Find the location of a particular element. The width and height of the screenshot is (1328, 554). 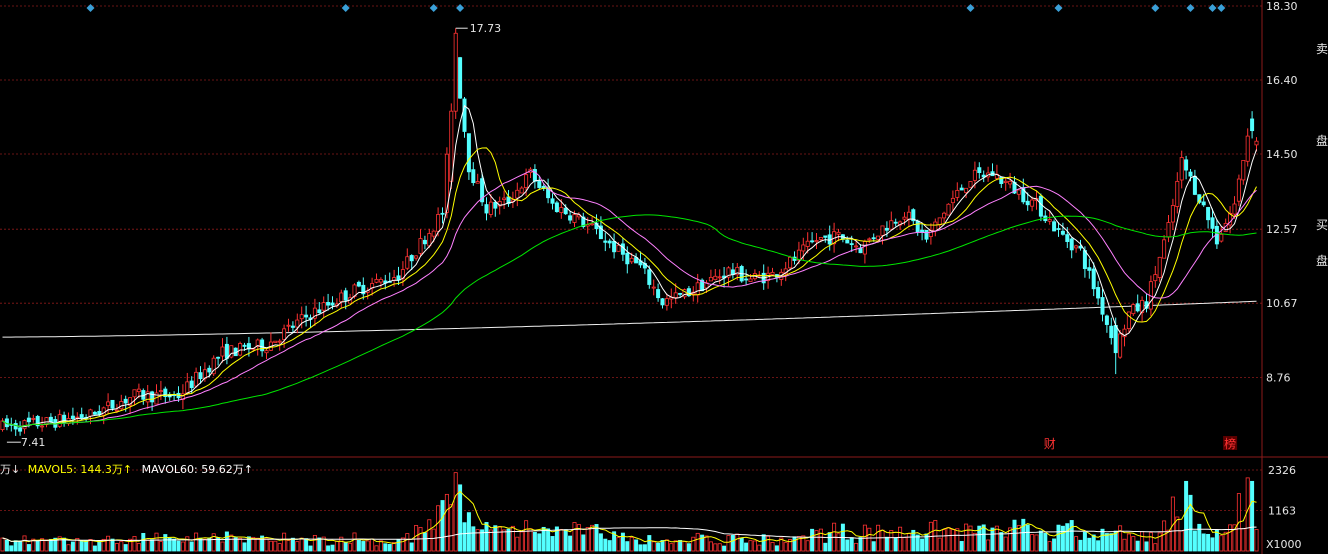

mavol5-label: MAVOL5: is located at coordinates (52, 469).